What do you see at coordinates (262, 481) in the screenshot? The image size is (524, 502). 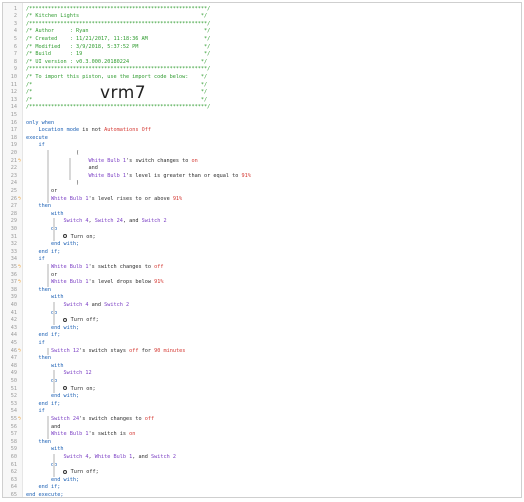 I see `code-line: 63 end with;` at bounding box center [262, 481].